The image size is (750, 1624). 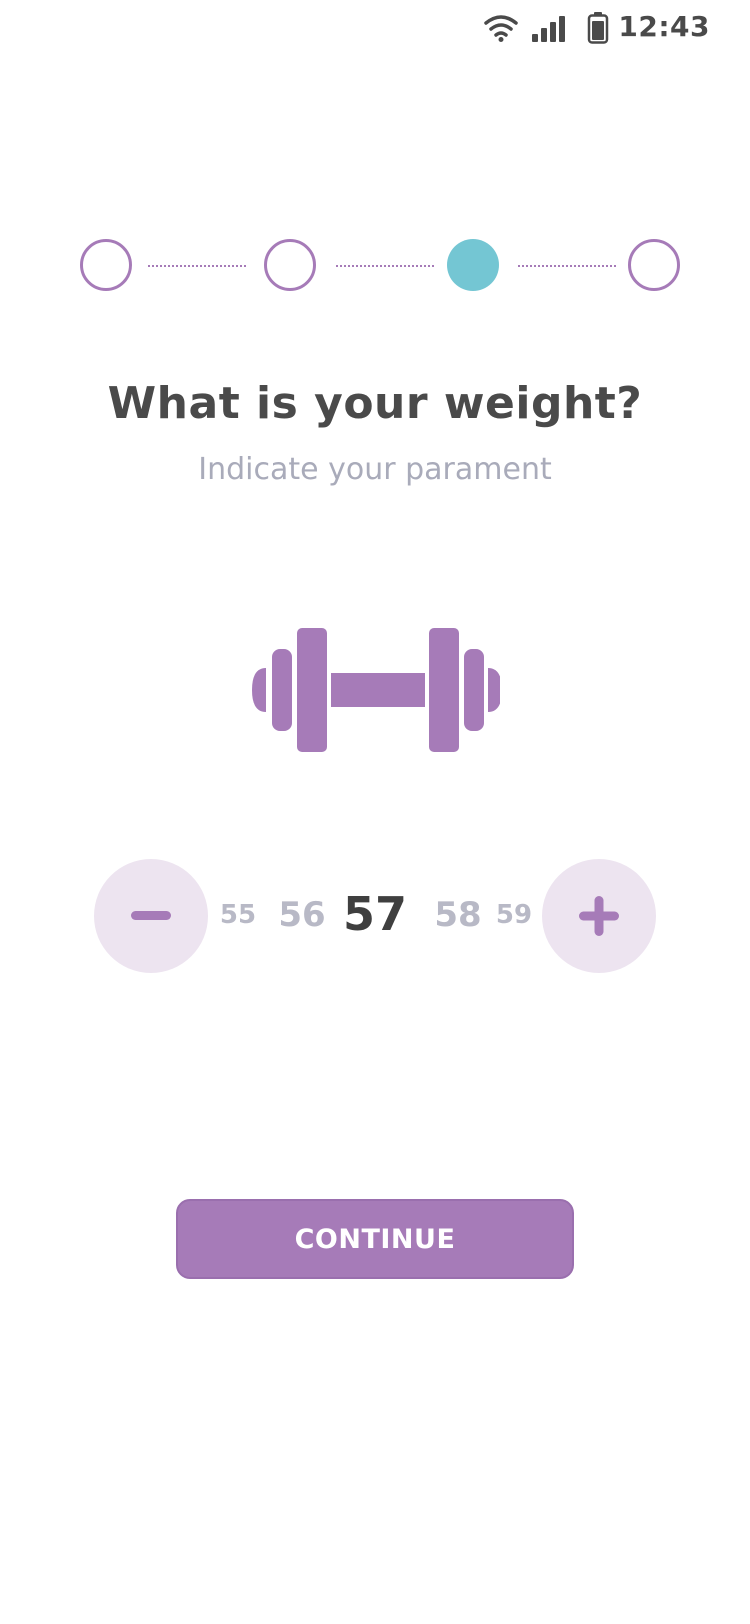 I want to click on battery-icon, so click(x=598, y=28).